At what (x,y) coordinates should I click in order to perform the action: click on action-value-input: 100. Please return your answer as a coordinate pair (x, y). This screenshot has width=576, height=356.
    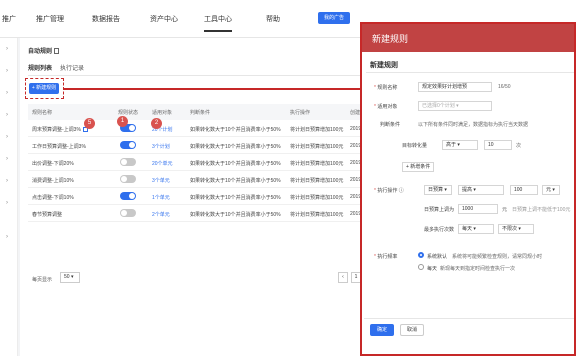
    Looking at the image, I should click on (524, 190).